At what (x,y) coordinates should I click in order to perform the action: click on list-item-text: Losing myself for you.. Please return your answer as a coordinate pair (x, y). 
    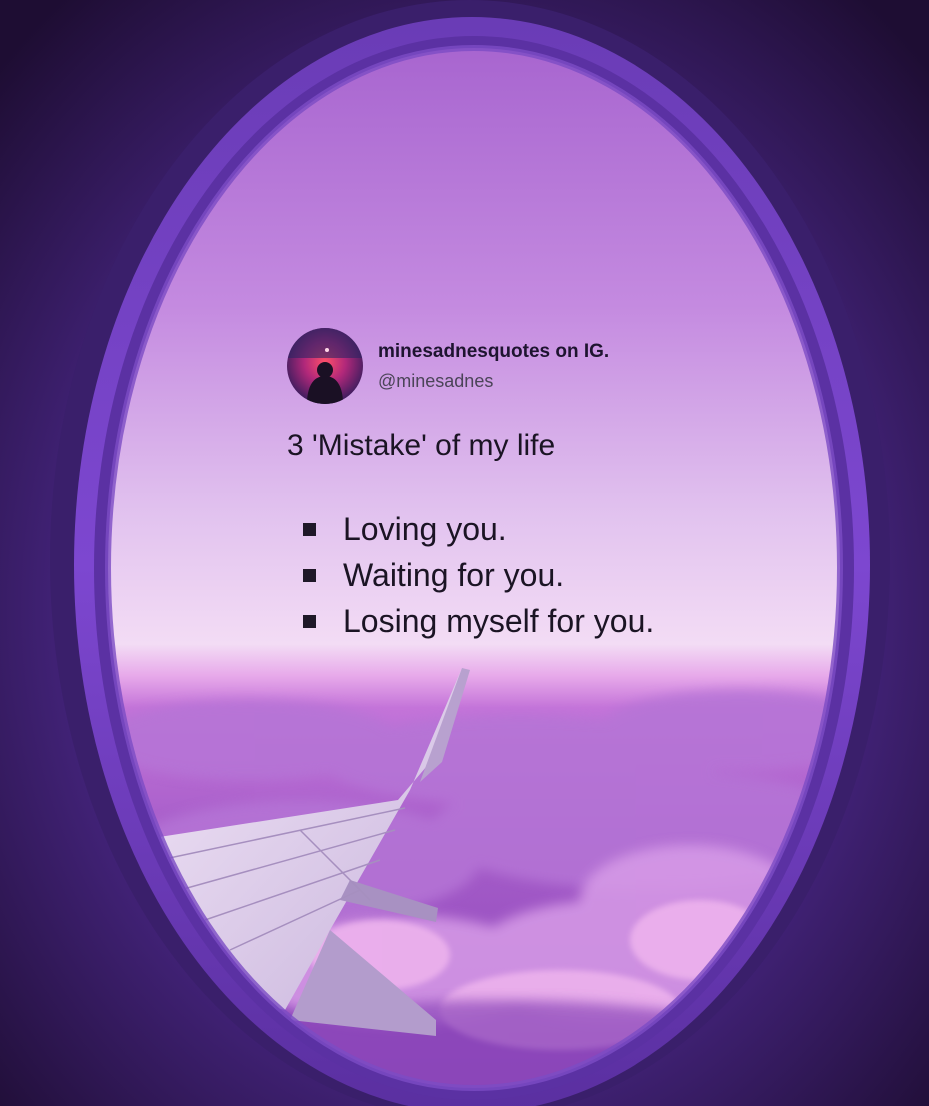
    Looking at the image, I should click on (499, 620).